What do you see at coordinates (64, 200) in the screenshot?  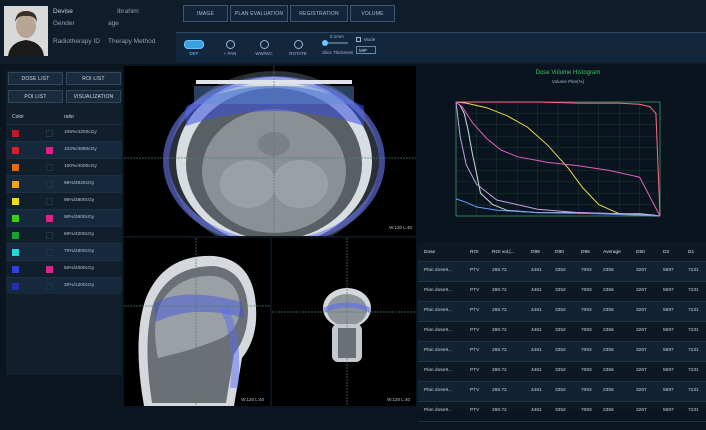 I see `isodose-row: 95%/3800cGy` at bounding box center [64, 200].